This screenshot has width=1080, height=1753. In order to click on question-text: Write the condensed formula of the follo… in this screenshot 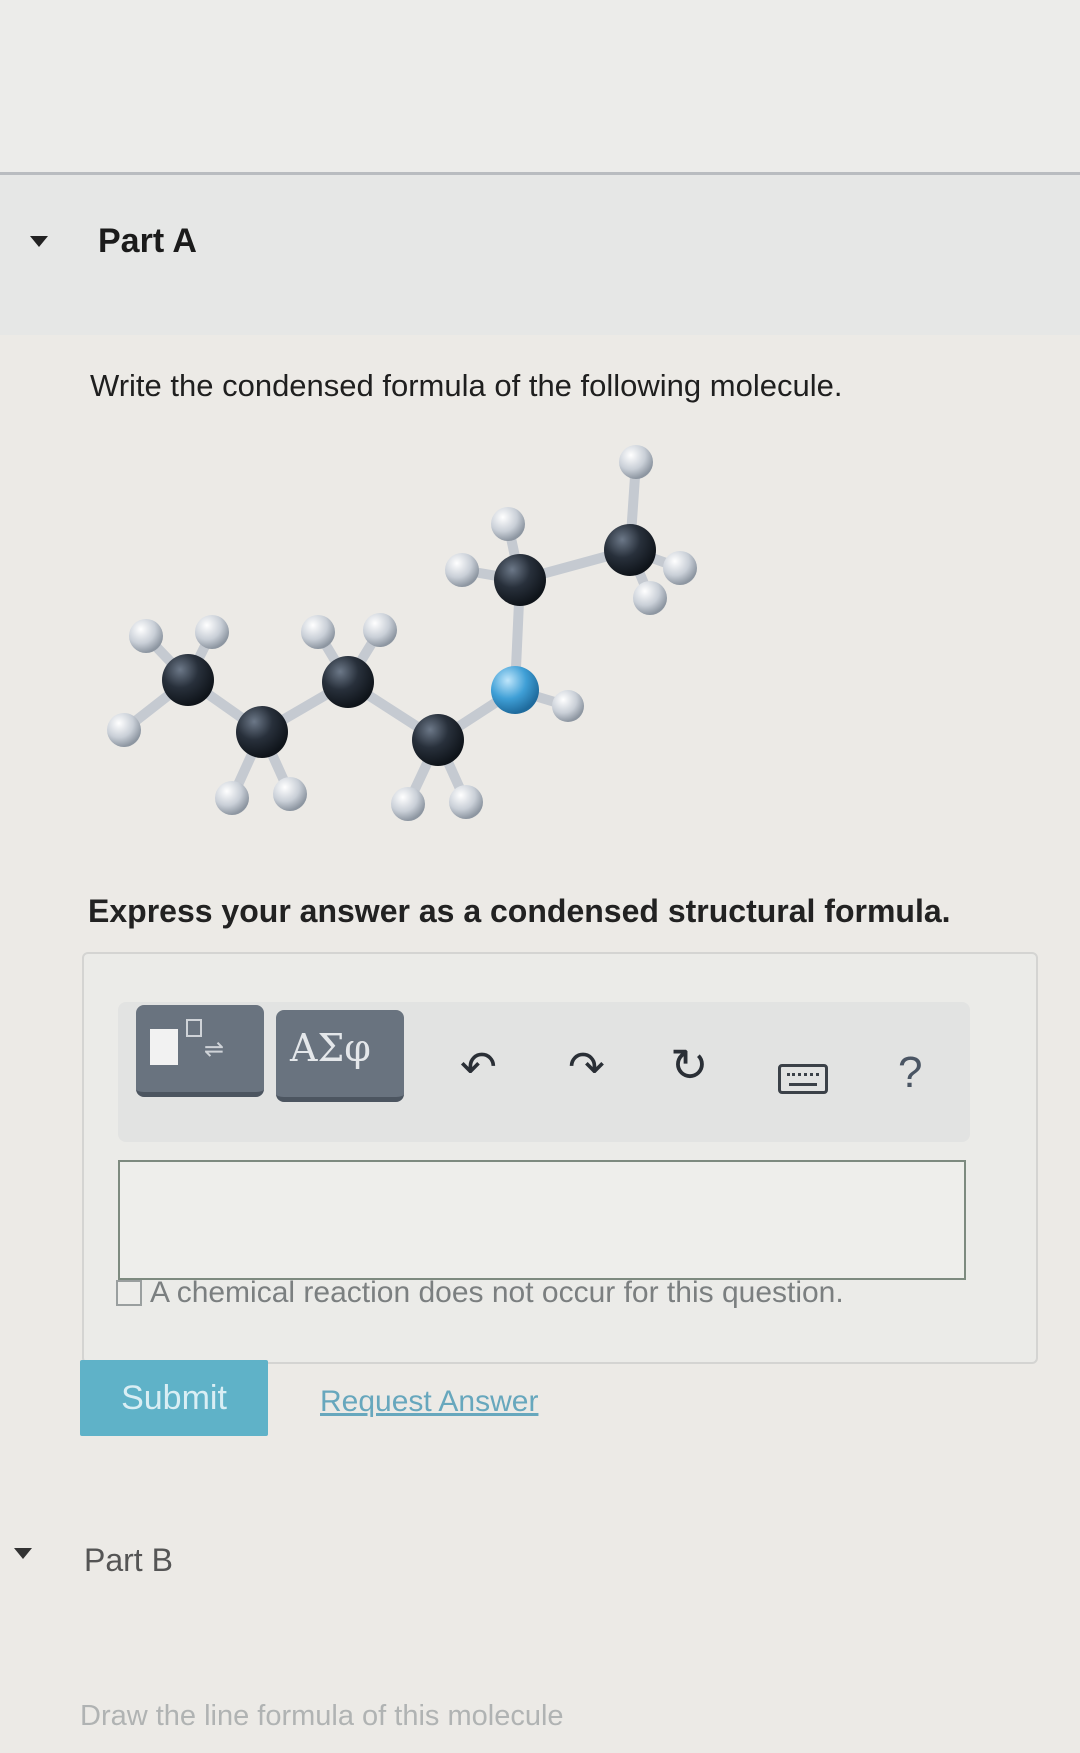, I will do `click(466, 385)`.